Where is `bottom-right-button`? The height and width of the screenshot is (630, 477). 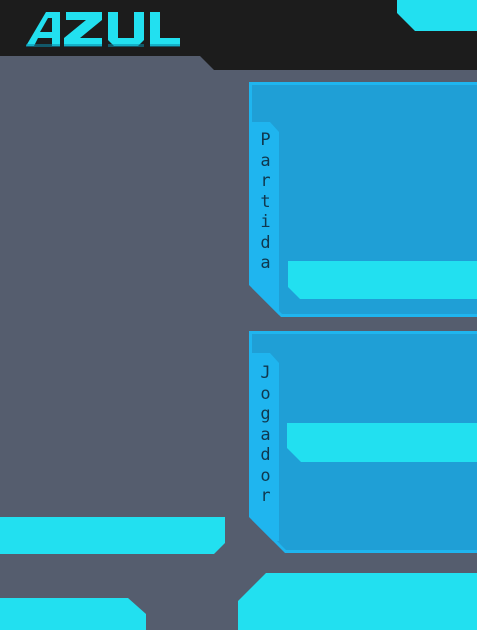
bottom-right-button is located at coordinates (357, 601).